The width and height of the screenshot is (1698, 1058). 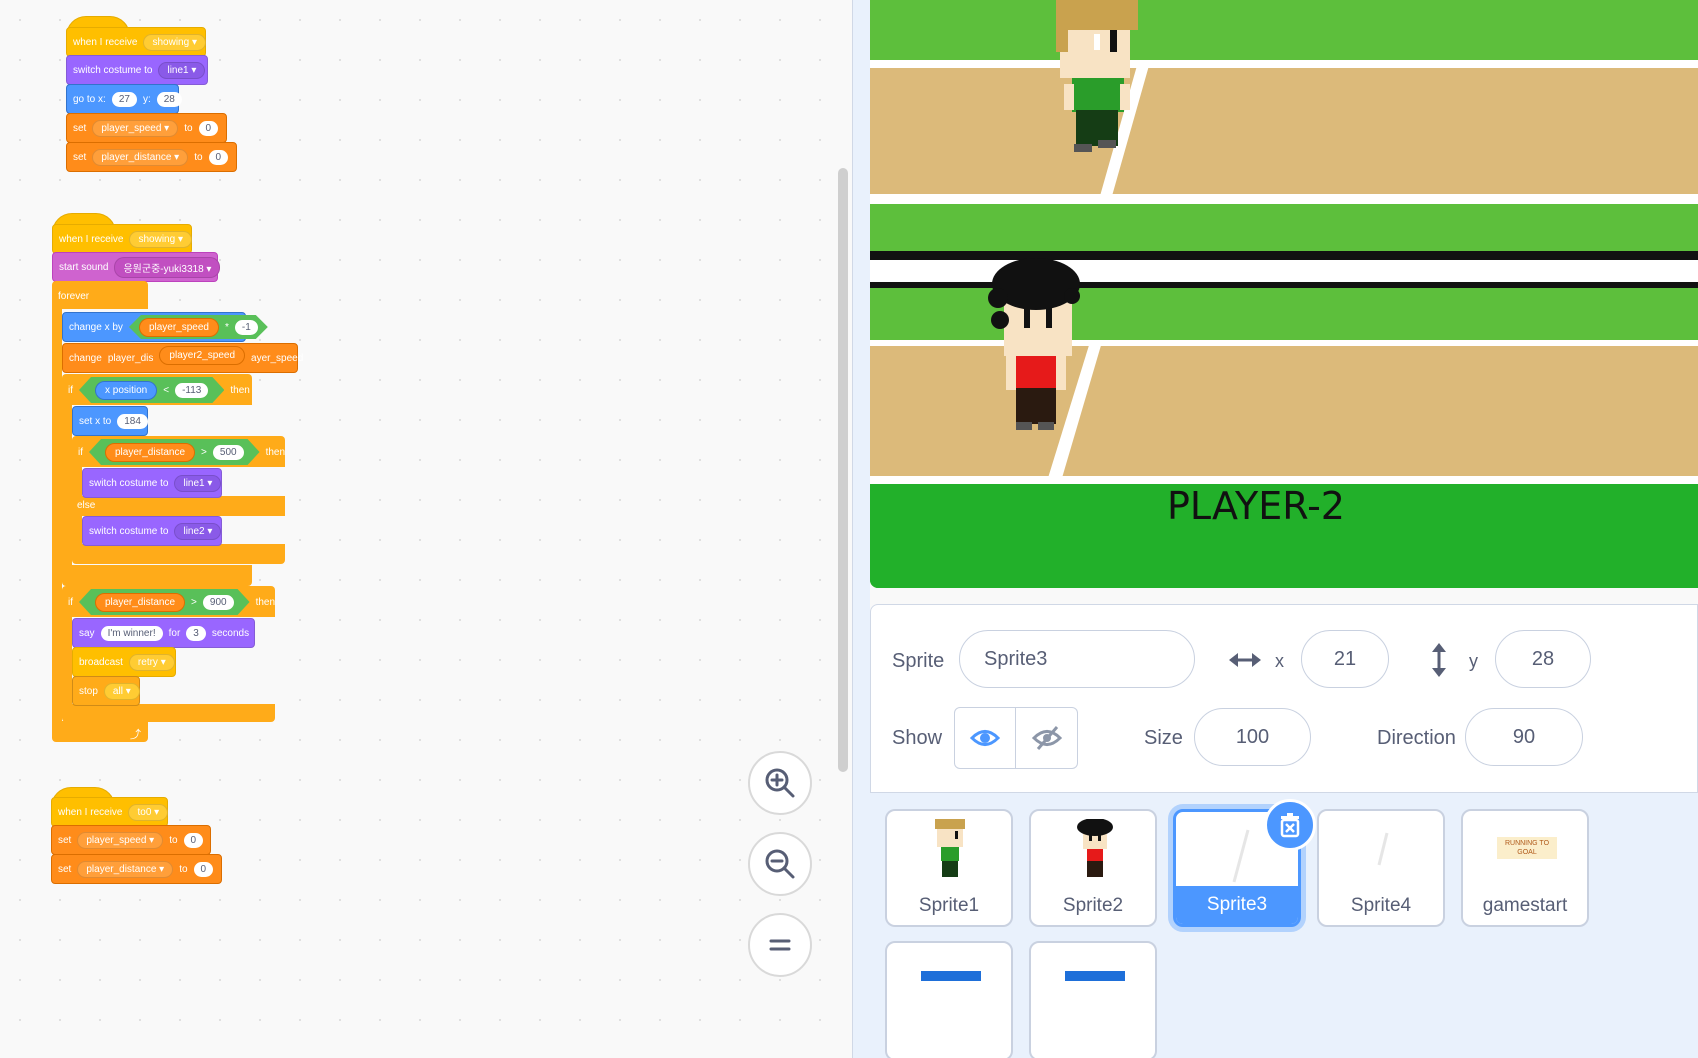 What do you see at coordinates (121, 691) in the screenshot?
I see `stop-dropdown: all ▾` at bounding box center [121, 691].